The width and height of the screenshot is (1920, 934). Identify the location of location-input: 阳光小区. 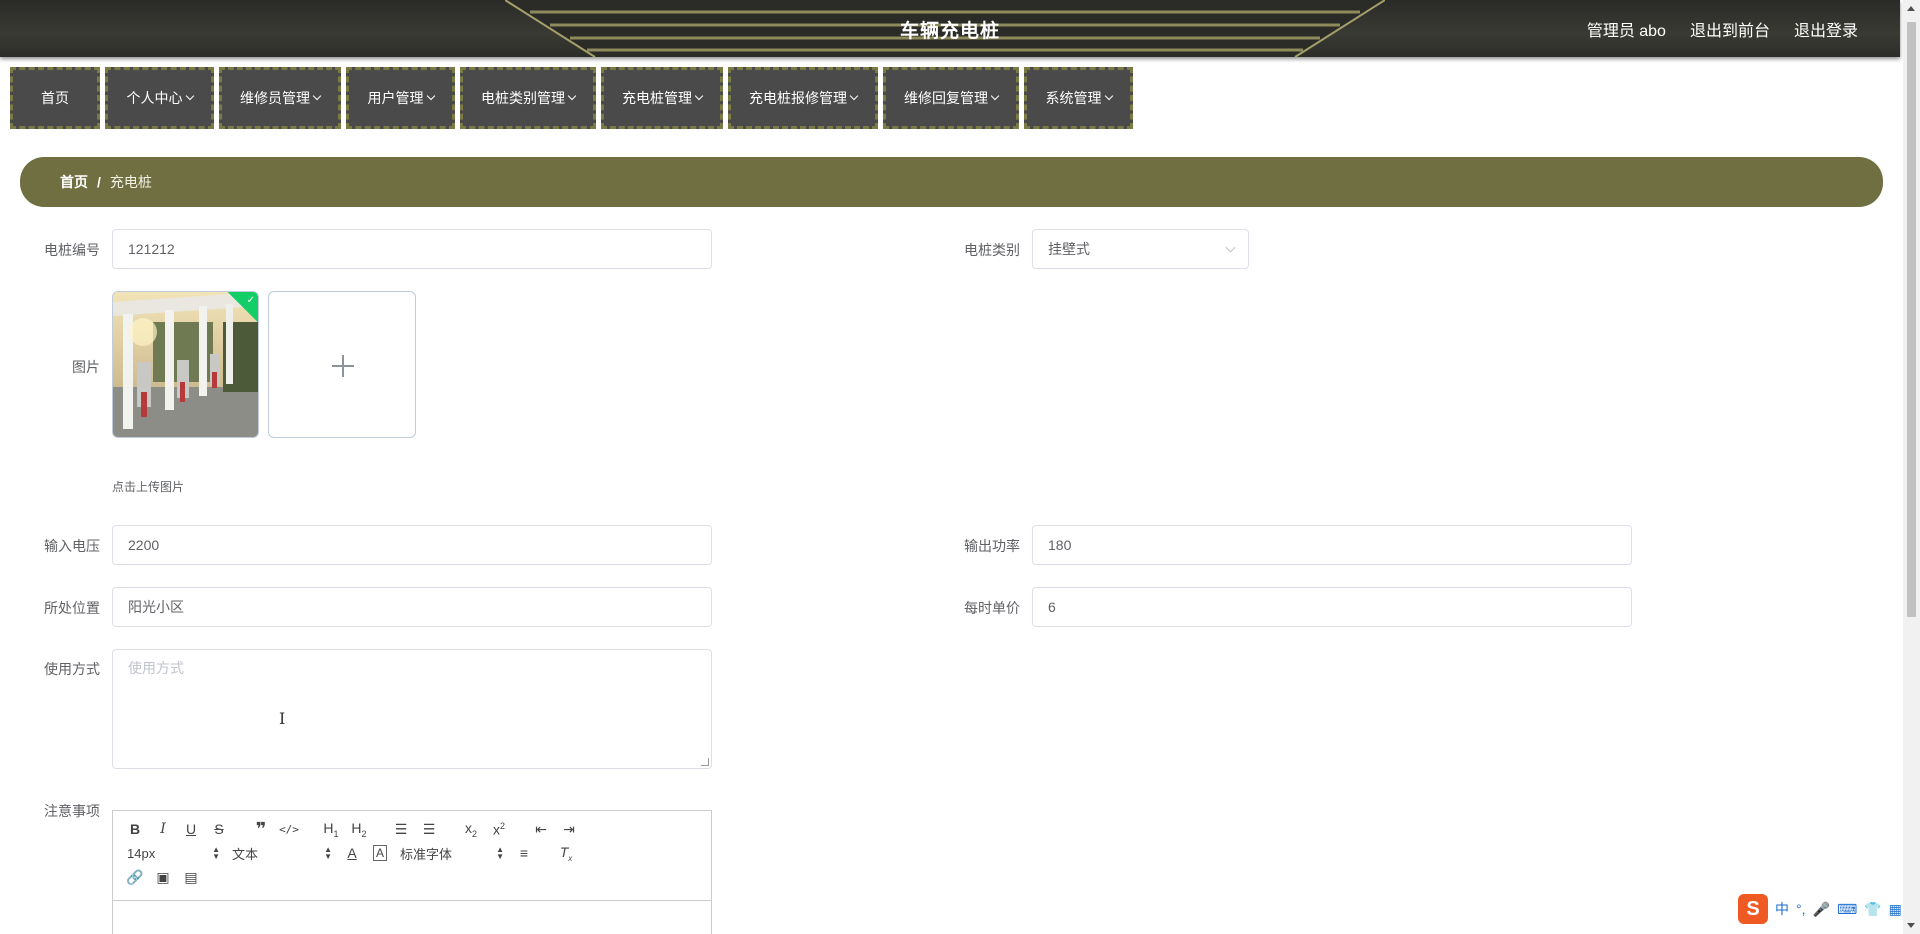
(412, 607).